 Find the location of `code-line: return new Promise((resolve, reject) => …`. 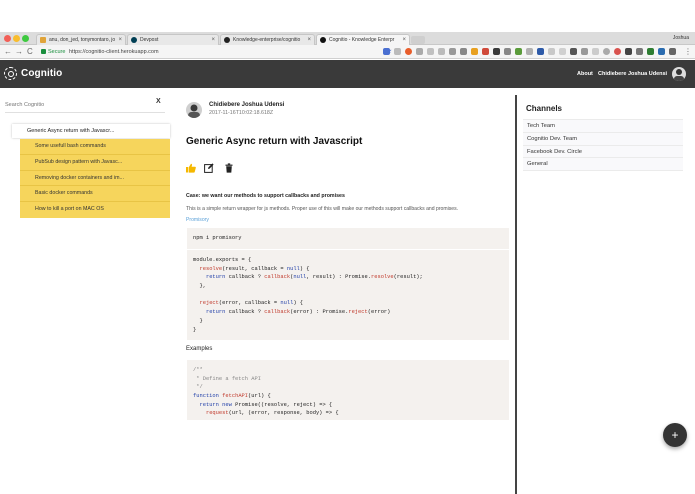

code-line: return new Promise((resolve, reject) => … is located at coordinates (266, 404).